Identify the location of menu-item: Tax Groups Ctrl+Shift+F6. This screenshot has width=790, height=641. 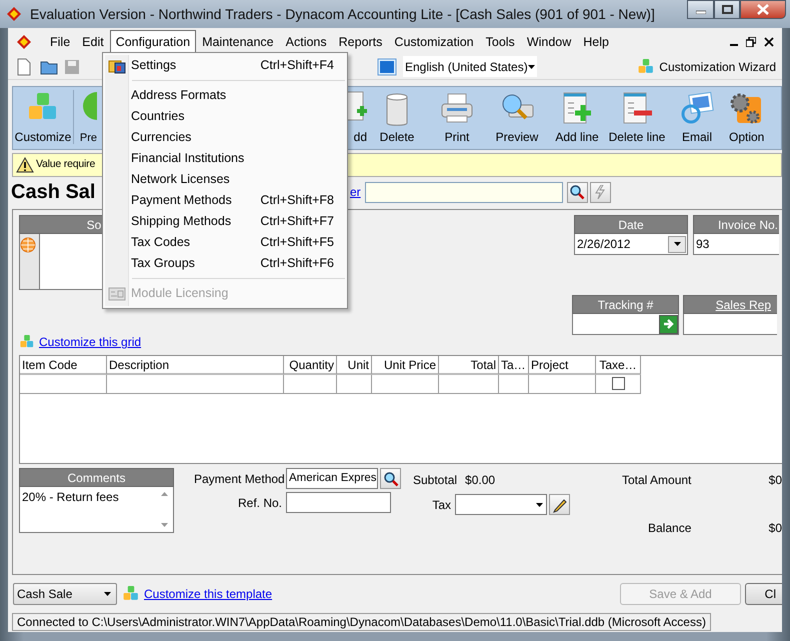
(225, 263).